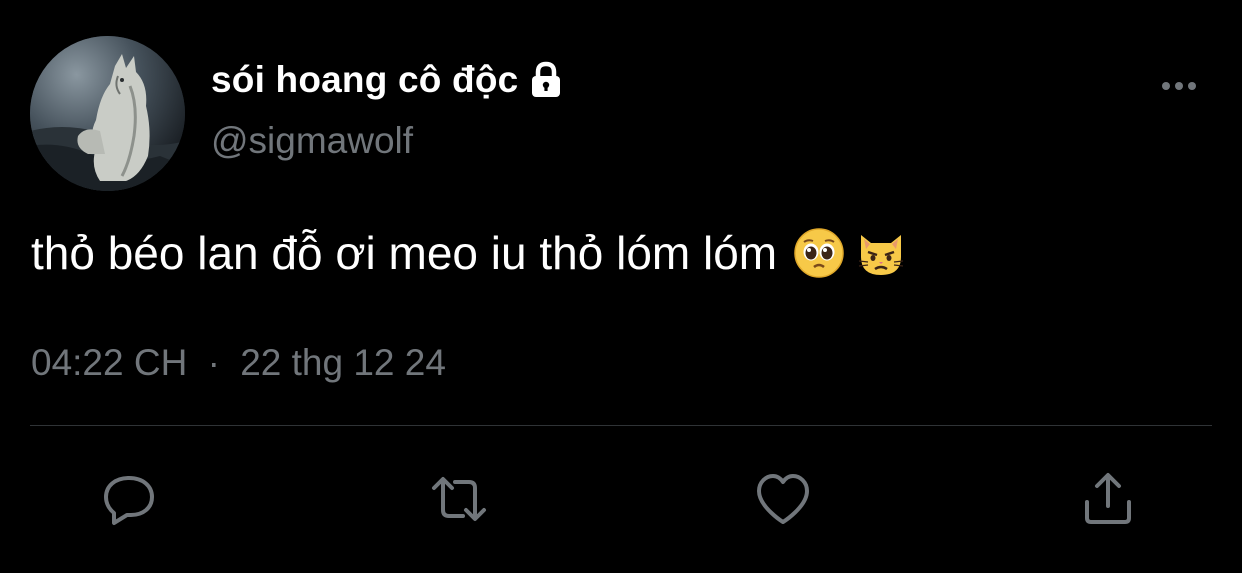  I want to click on timestamp: 04:22 CH · 22 thg 12 24, so click(238, 363).